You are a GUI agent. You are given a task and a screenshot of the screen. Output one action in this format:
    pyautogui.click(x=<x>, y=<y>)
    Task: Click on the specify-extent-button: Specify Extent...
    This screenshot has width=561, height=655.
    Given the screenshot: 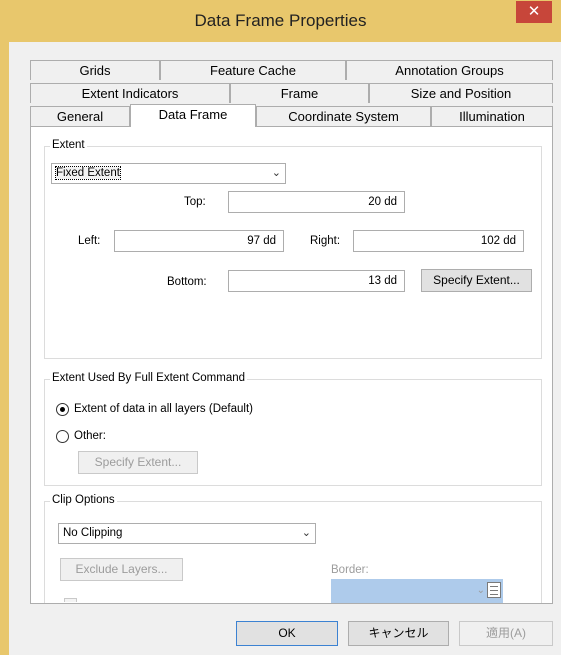 What is the action you would take?
    pyautogui.click(x=476, y=280)
    